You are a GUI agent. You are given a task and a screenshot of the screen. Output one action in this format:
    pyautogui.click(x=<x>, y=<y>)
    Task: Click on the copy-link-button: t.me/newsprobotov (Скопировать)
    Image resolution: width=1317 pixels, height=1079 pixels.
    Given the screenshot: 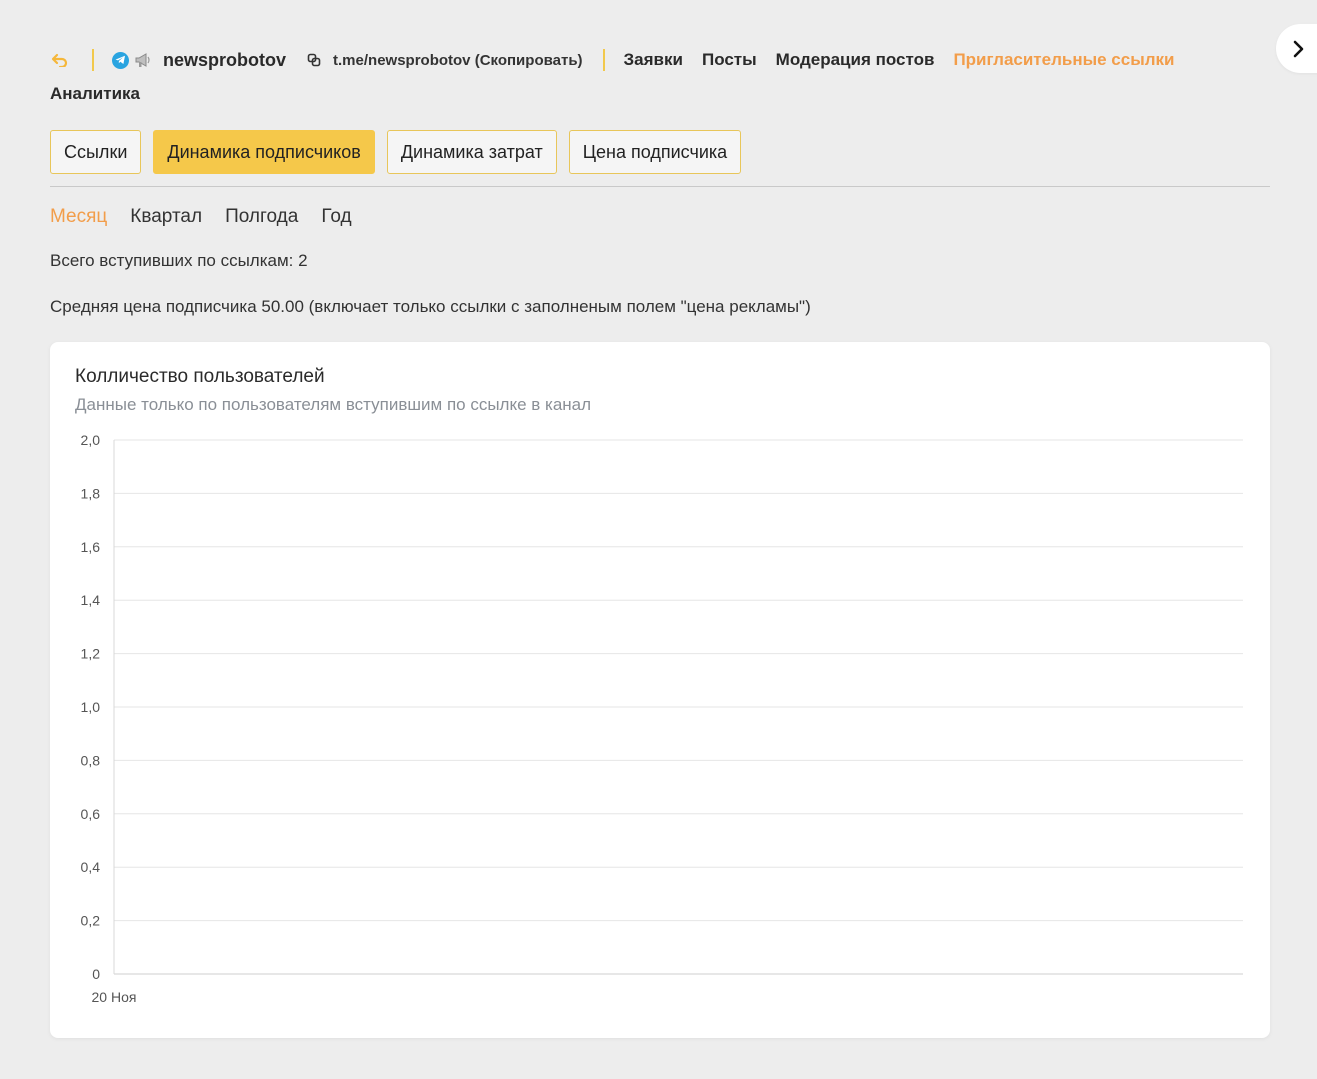 What is the action you would take?
    pyautogui.click(x=445, y=60)
    